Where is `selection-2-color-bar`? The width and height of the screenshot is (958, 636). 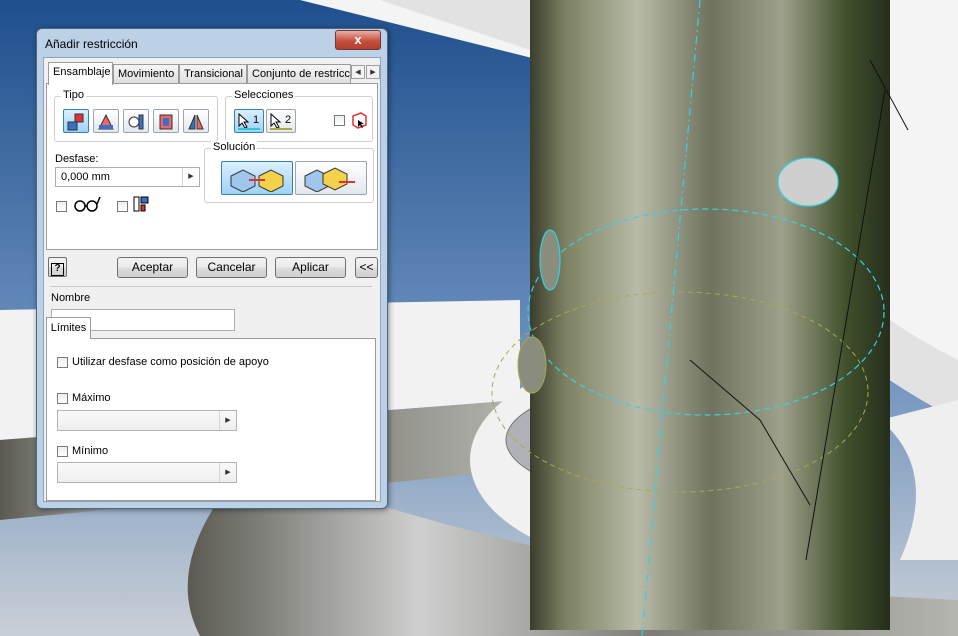
selection-2-color-bar is located at coordinates (281, 129).